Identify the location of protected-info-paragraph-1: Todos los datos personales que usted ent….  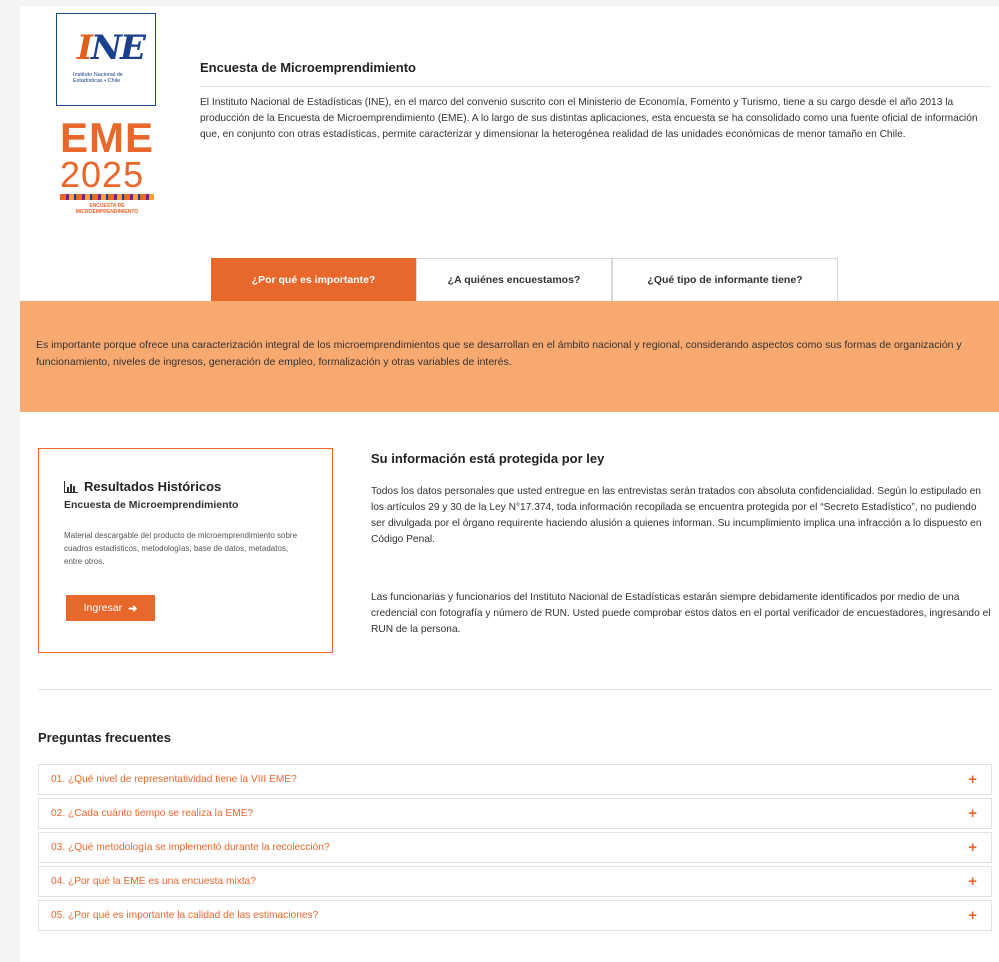
(676, 515).